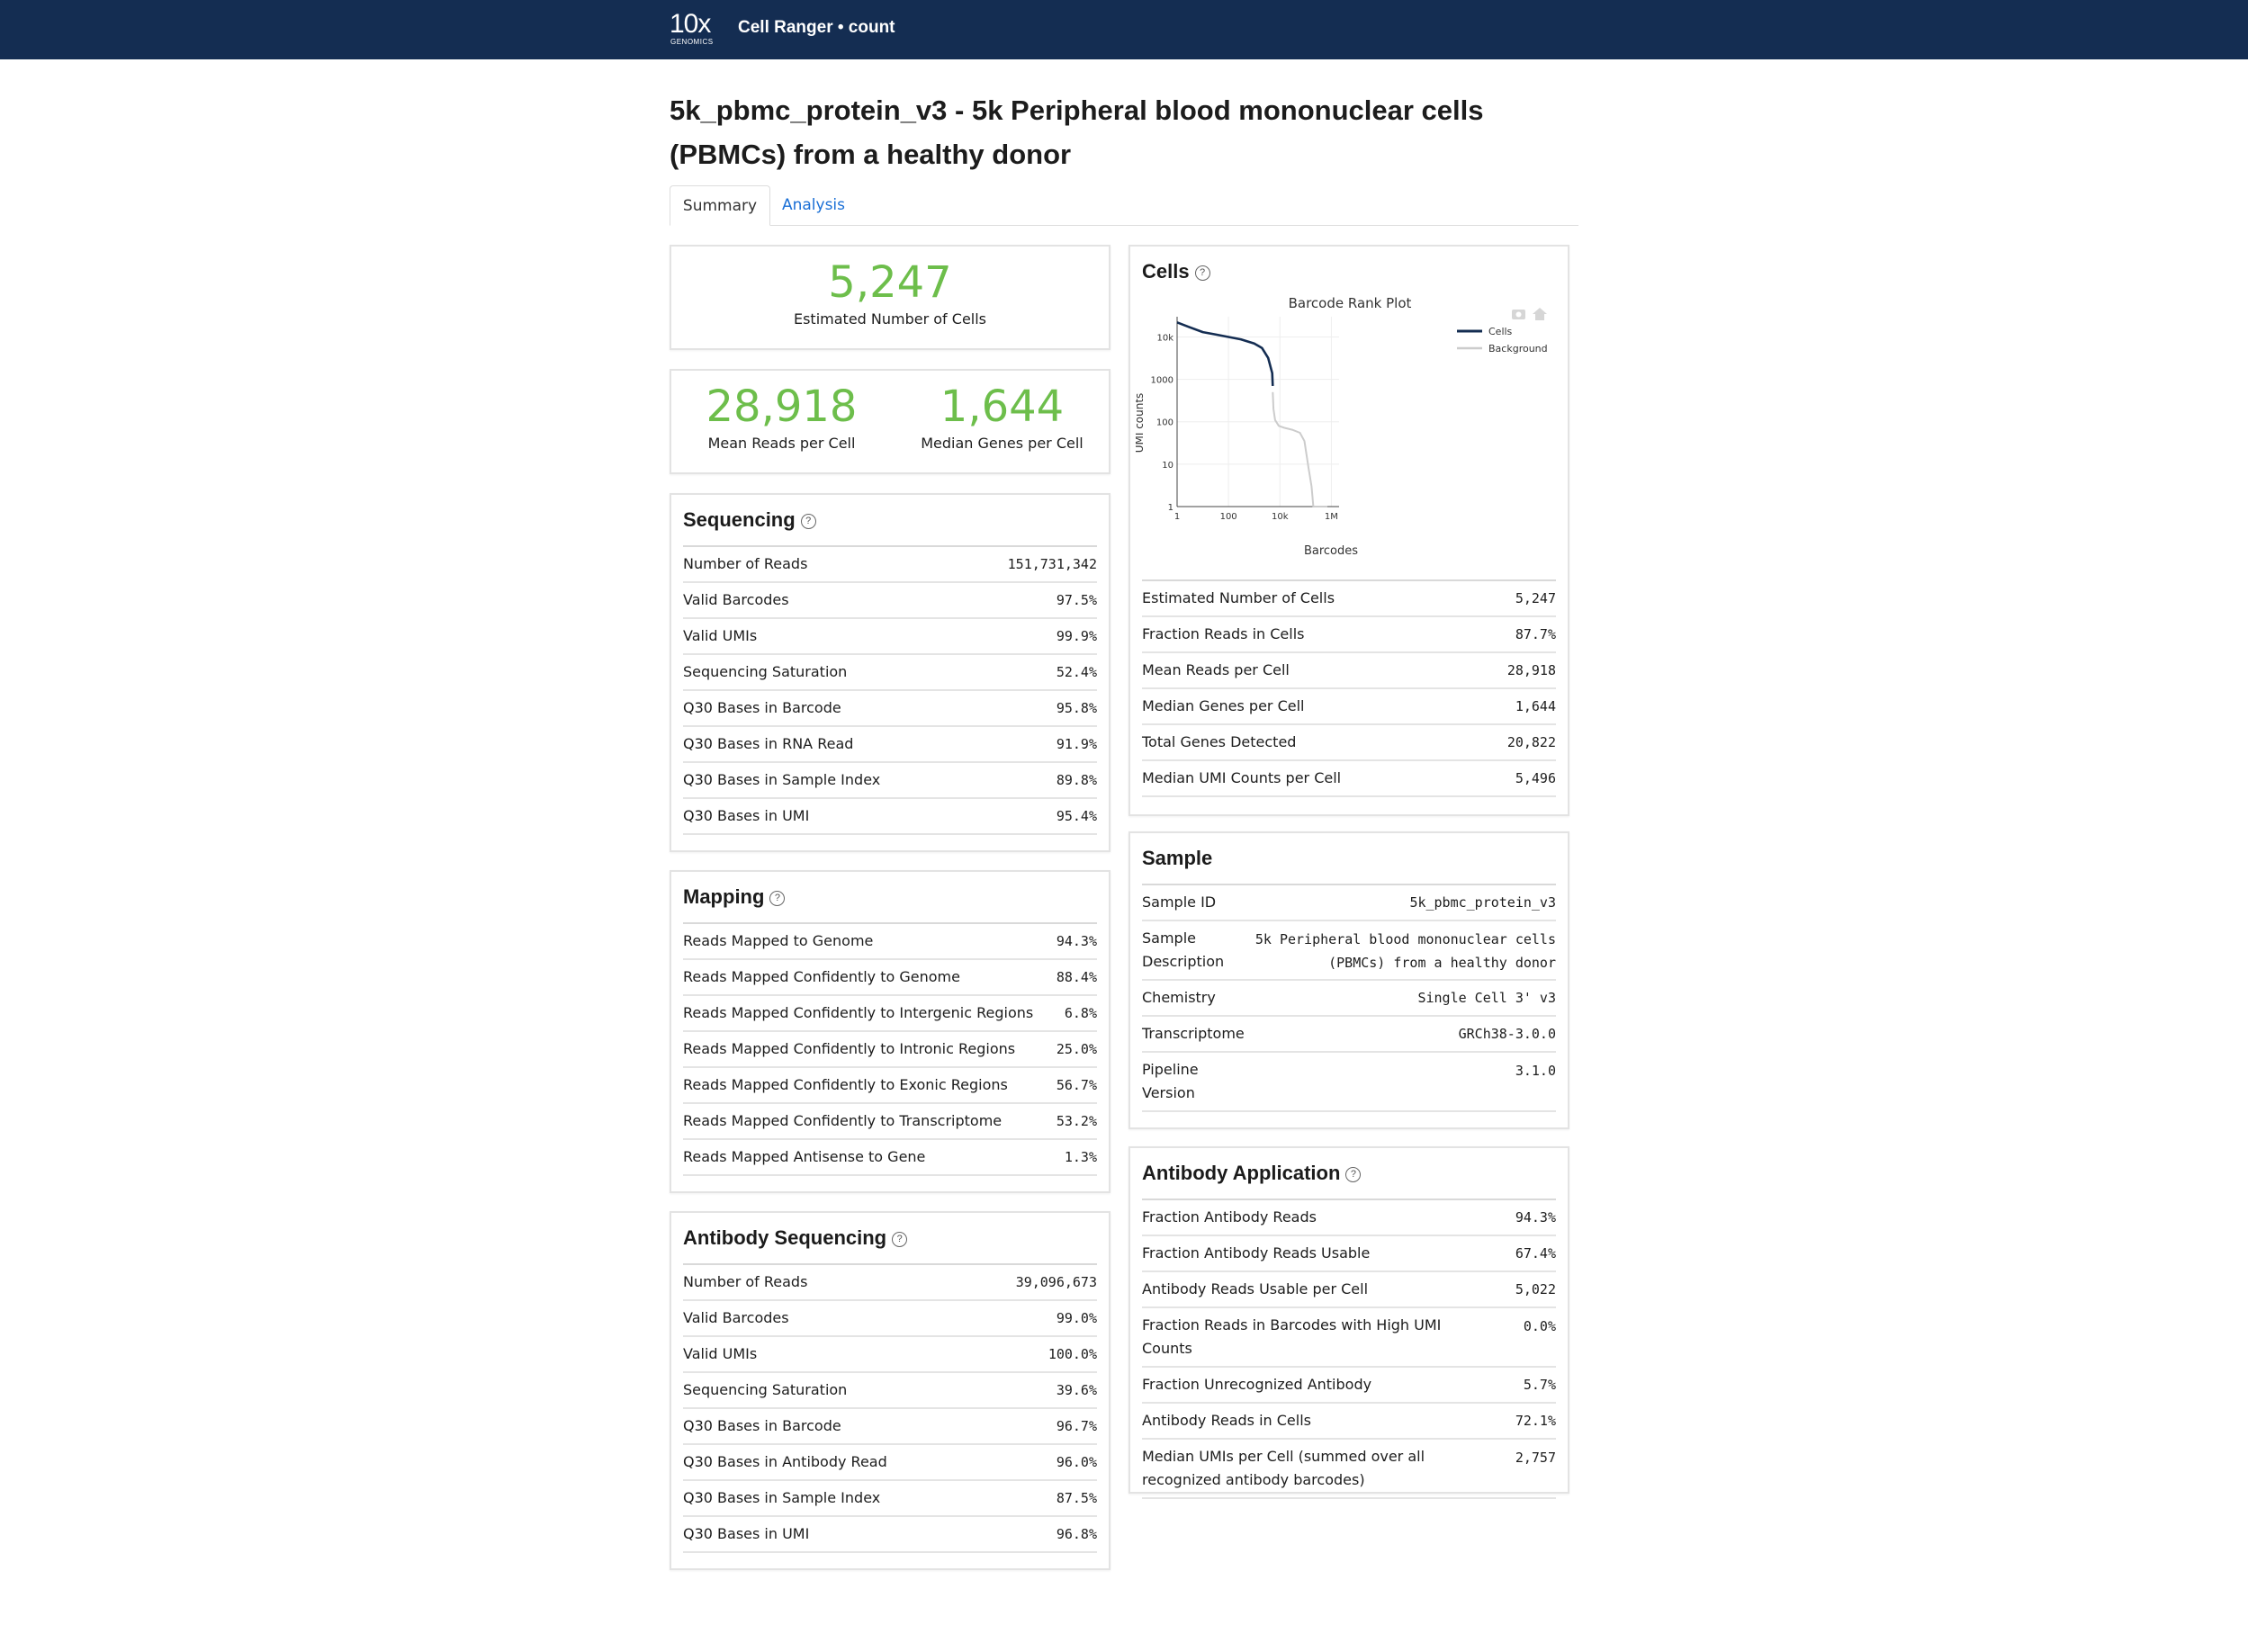 Image resolution: width=2248 pixels, height=1652 pixels. What do you see at coordinates (890, 1319) in the screenshot?
I see `metric-row: Valid Barcodes 99.0%` at bounding box center [890, 1319].